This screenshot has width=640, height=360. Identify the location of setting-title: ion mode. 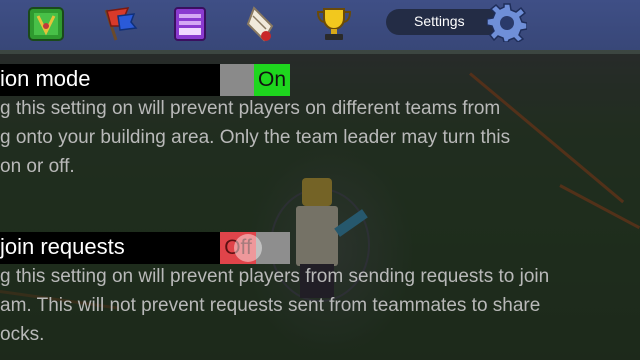
(45, 78).